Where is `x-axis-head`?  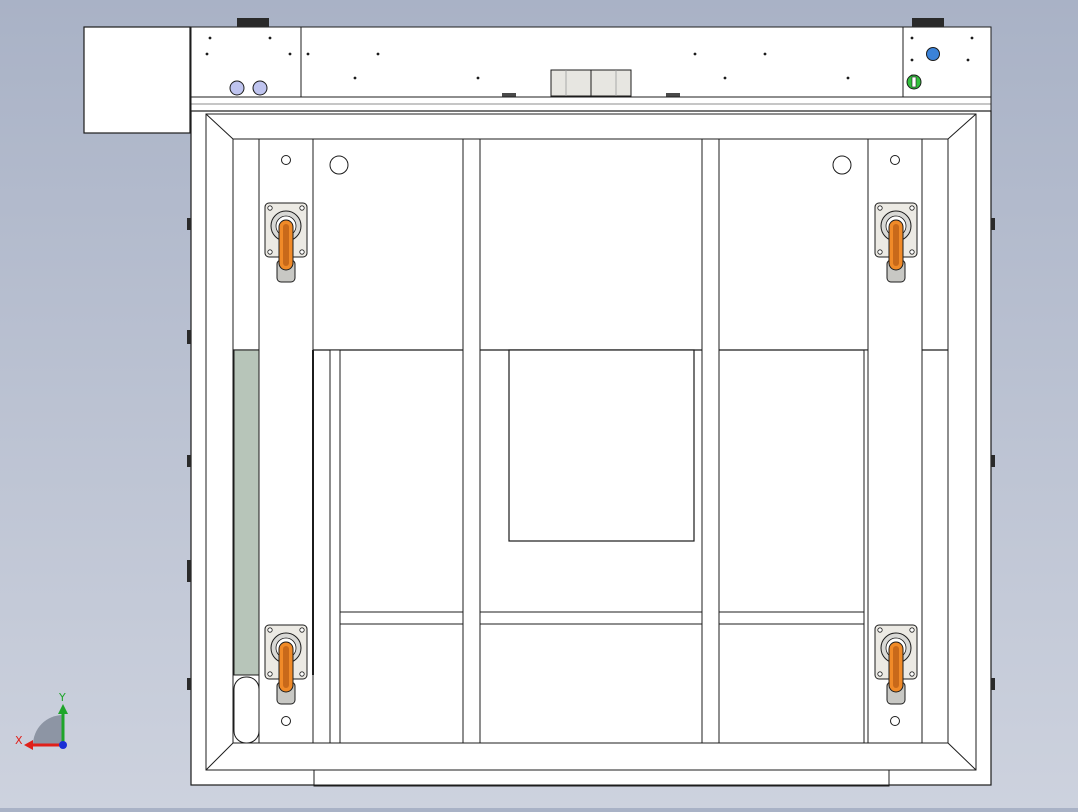 x-axis-head is located at coordinates (28, 745).